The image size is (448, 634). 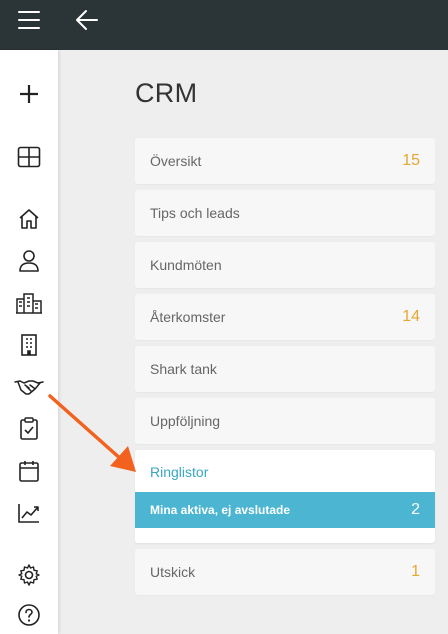 I want to click on user-icon, so click(x=29, y=261).